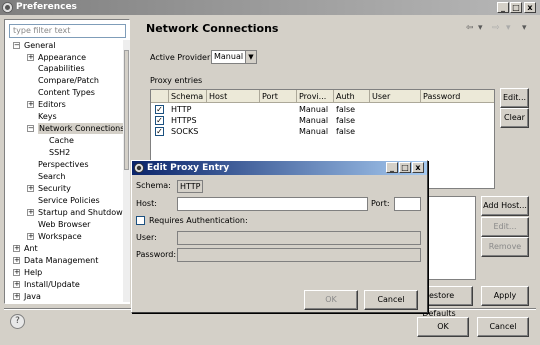  I want to click on filter-input: type filter text, so click(67, 31).